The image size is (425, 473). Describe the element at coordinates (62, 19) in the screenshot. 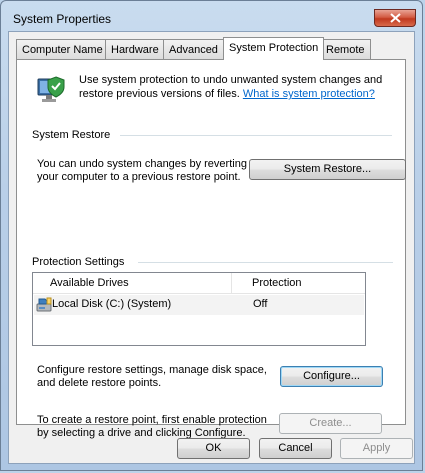

I see `window-title: System Properties` at that location.